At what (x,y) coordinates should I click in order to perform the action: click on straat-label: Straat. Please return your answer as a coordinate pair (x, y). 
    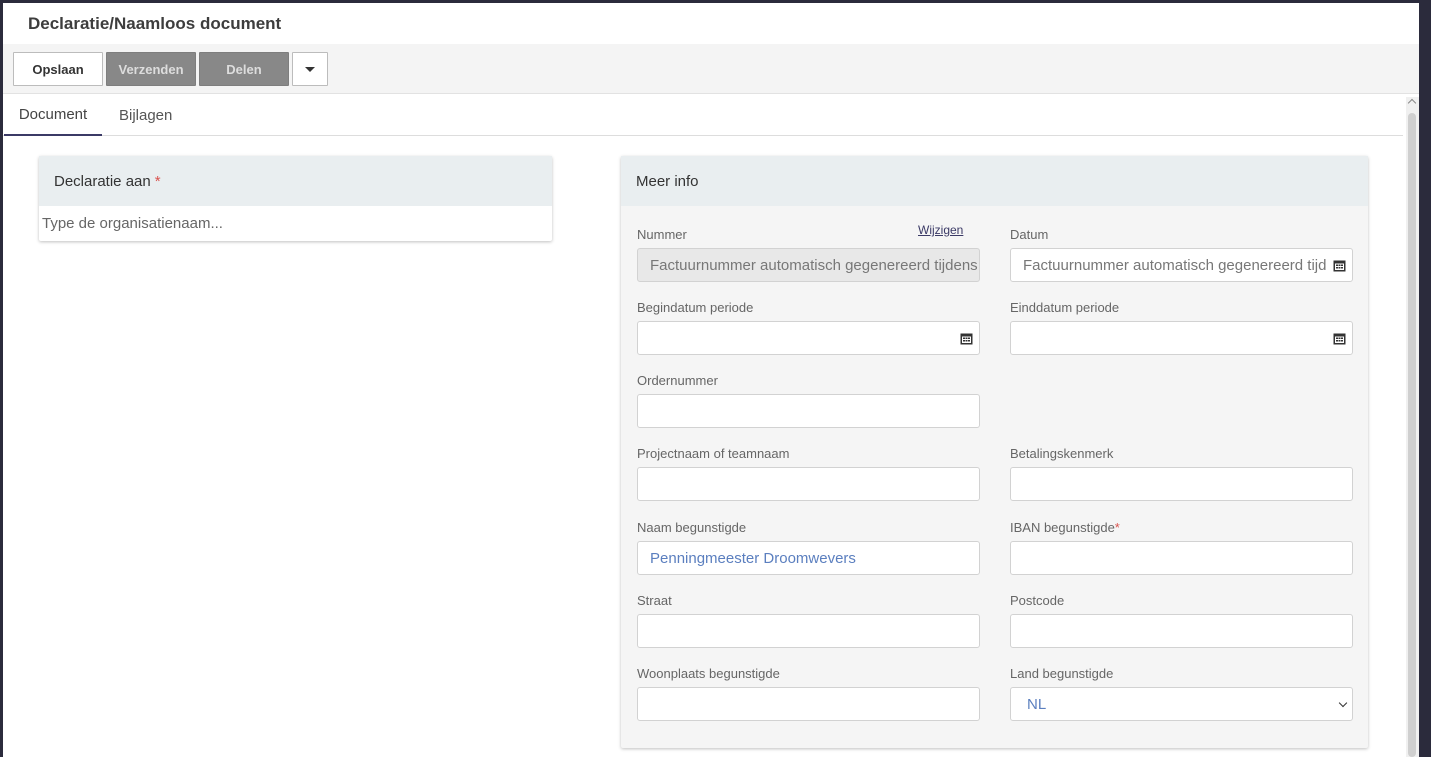
    Looking at the image, I should click on (654, 600).